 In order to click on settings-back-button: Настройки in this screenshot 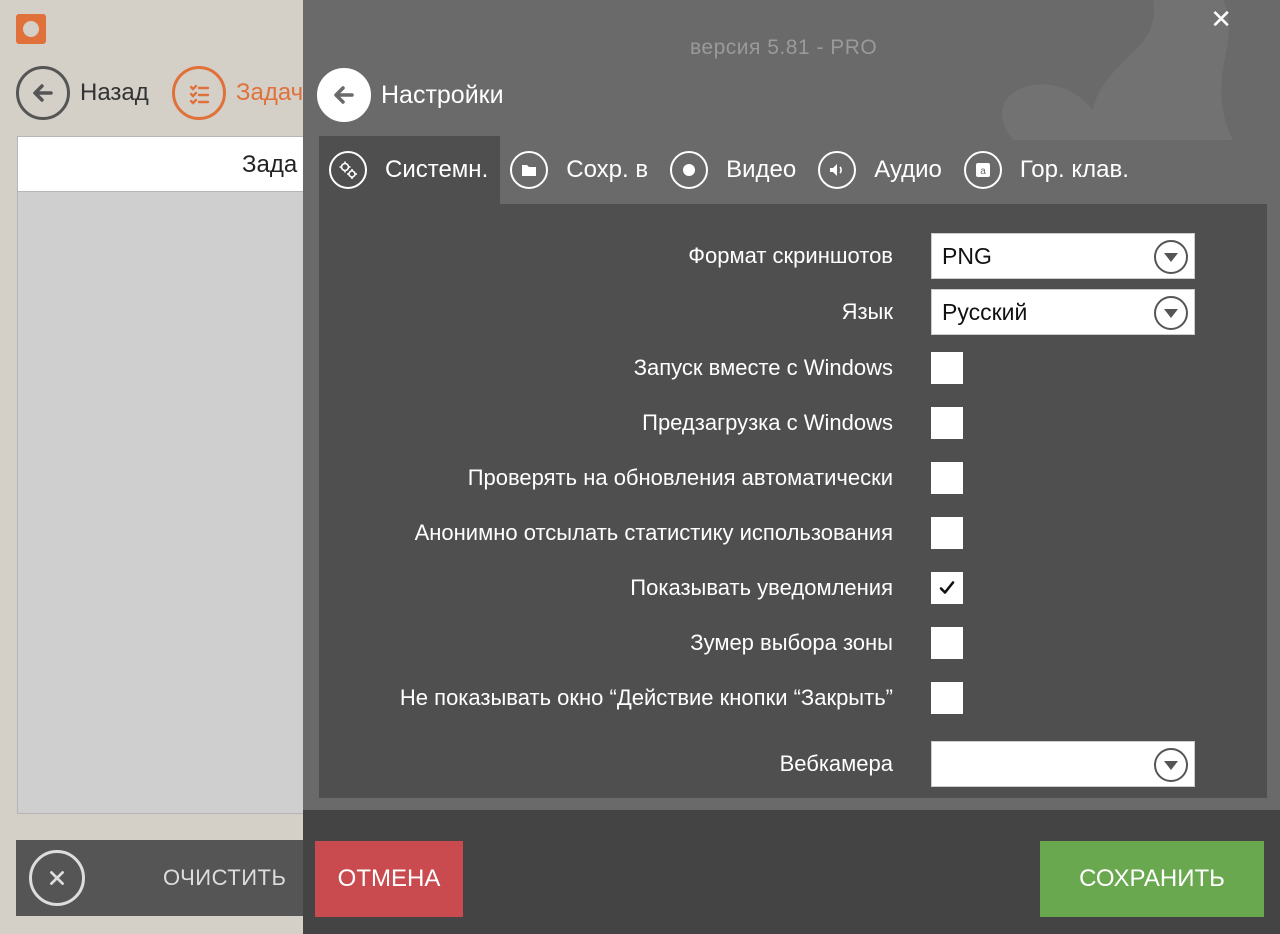, I will do `click(410, 95)`.